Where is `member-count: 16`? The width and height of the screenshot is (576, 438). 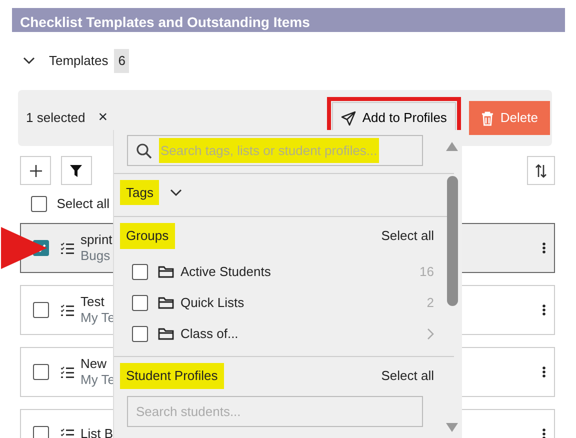
member-count: 16 is located at coordinates (427, 272).